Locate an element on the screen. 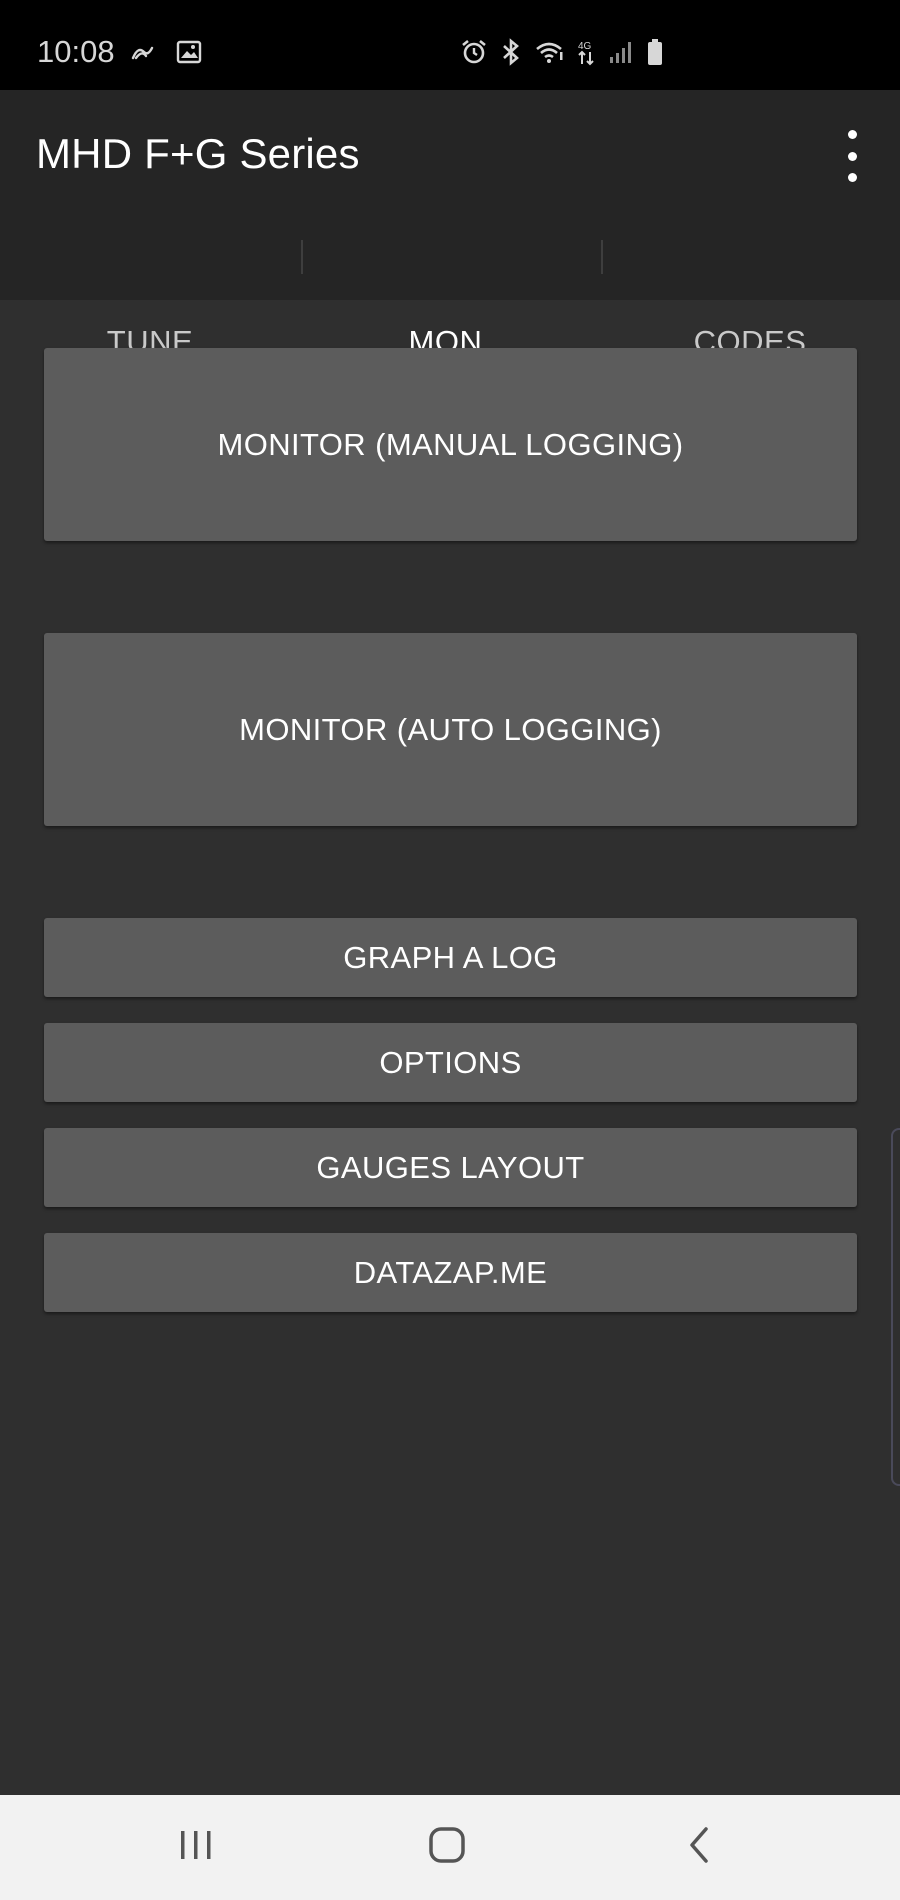  4g-data-icon: 4G is located at coordinates (586, 52).